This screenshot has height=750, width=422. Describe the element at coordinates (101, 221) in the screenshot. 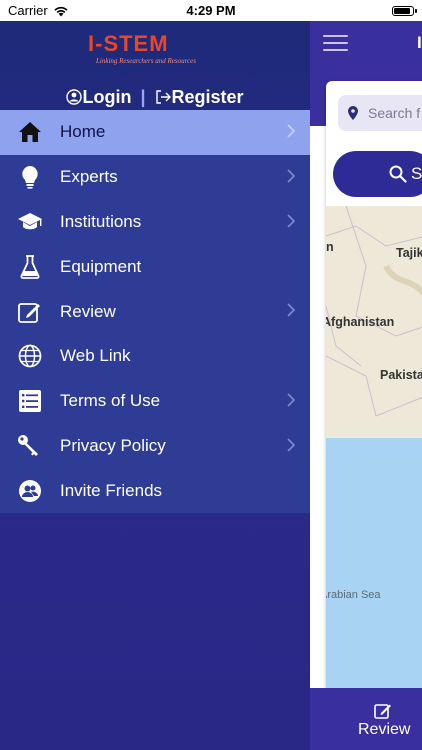

I see `menu-item-label: Institutions` at that location.